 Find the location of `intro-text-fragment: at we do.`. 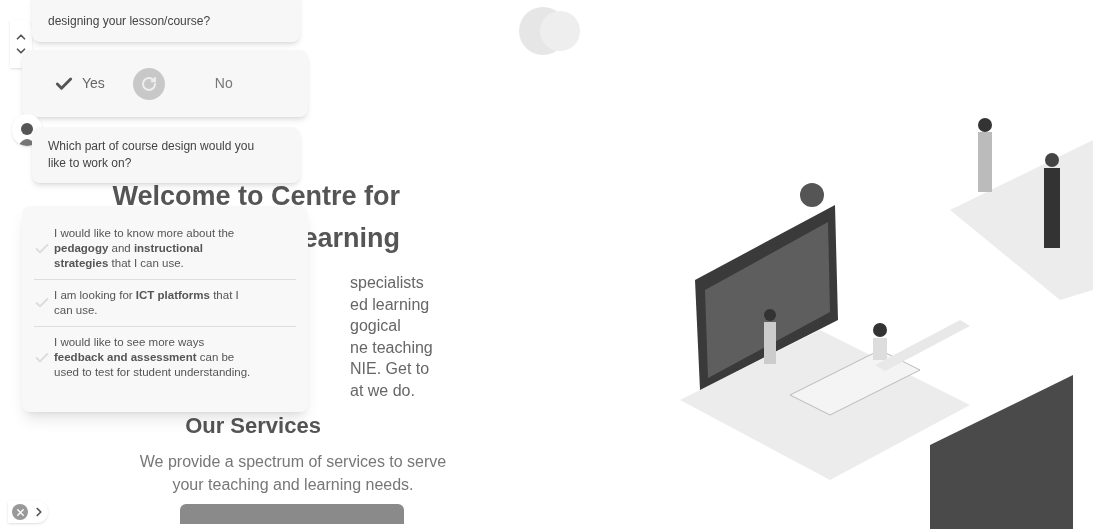

intro-text-fragment: at we do. is located at coordinates (383, 390).